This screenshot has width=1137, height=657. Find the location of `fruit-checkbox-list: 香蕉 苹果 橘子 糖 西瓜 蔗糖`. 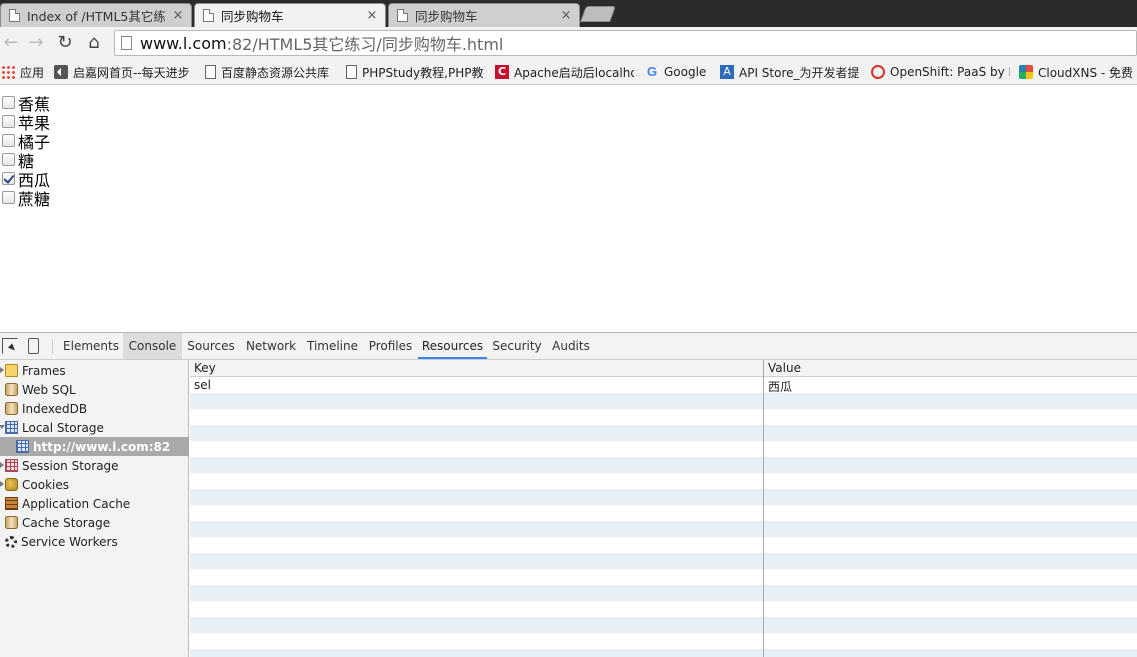

fruit-checkbox-list: 香蕉 苹果 橘子 糖 西瓜 蔗糖 is located at coordinates (25, 151).